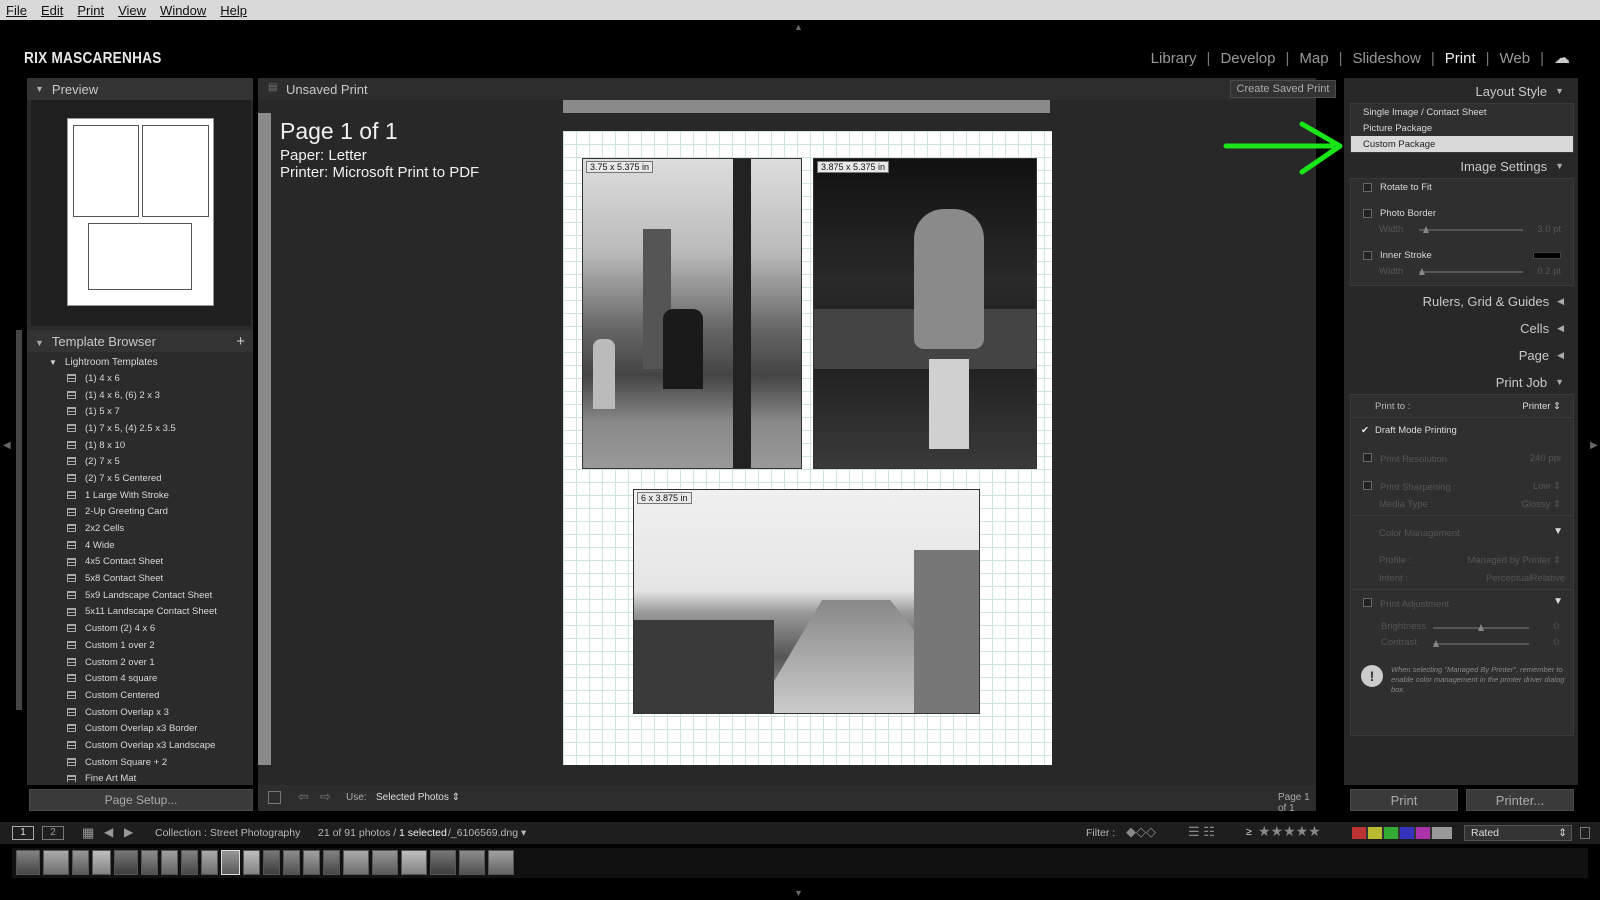 The width and height of the screenshot is (1600, 900). What do you see at coordinates (144, 628) in the screenshot?
I see `template-item: Custom (2) 4 x 6` at bounding box center [144, 628].